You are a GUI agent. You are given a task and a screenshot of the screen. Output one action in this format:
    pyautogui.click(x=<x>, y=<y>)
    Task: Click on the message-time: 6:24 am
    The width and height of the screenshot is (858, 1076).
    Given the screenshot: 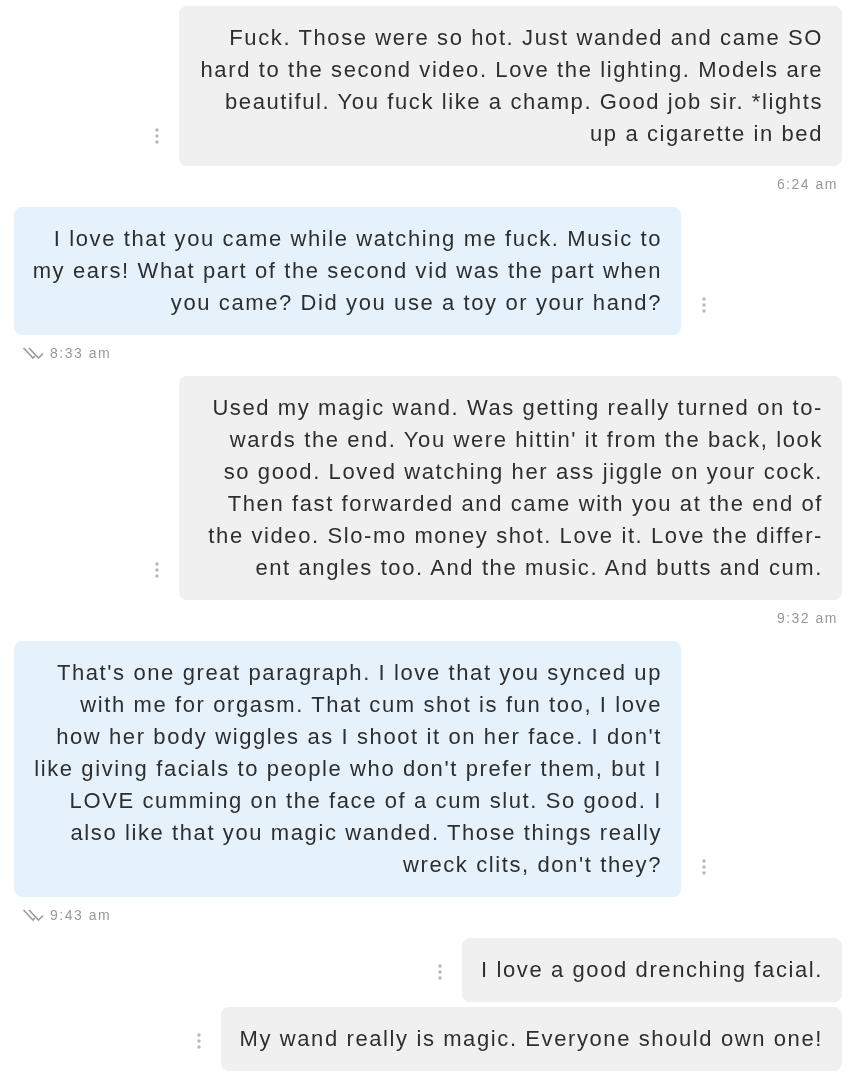 What is the action you would take?
    pyautogui.click(x=807, y=184)
    